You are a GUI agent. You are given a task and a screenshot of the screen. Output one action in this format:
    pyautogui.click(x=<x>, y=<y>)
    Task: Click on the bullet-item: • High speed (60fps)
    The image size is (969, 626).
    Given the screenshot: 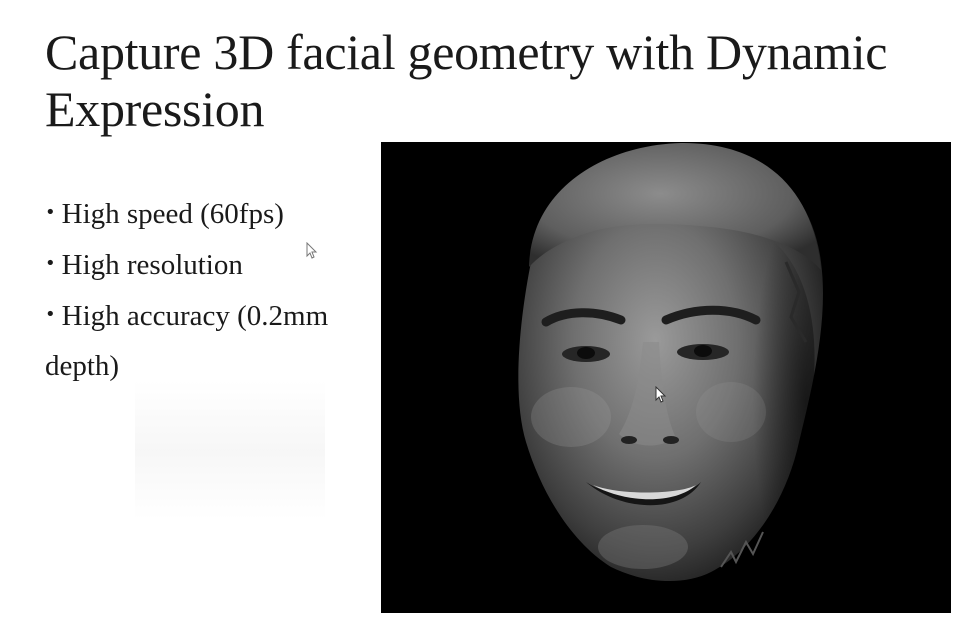 What is the action you would take?
    pyautogui.click(x=215, y=213)
    